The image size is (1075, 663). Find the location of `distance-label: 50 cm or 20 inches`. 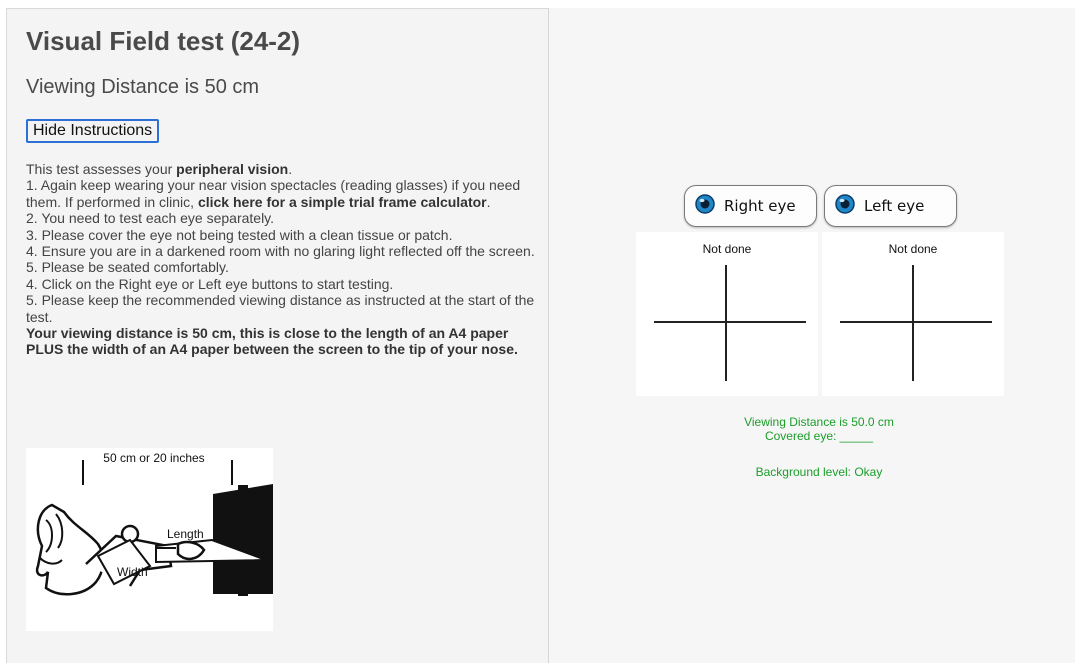

distance-label: 50 cm or 20 inches is located at coordinates (153, 458).